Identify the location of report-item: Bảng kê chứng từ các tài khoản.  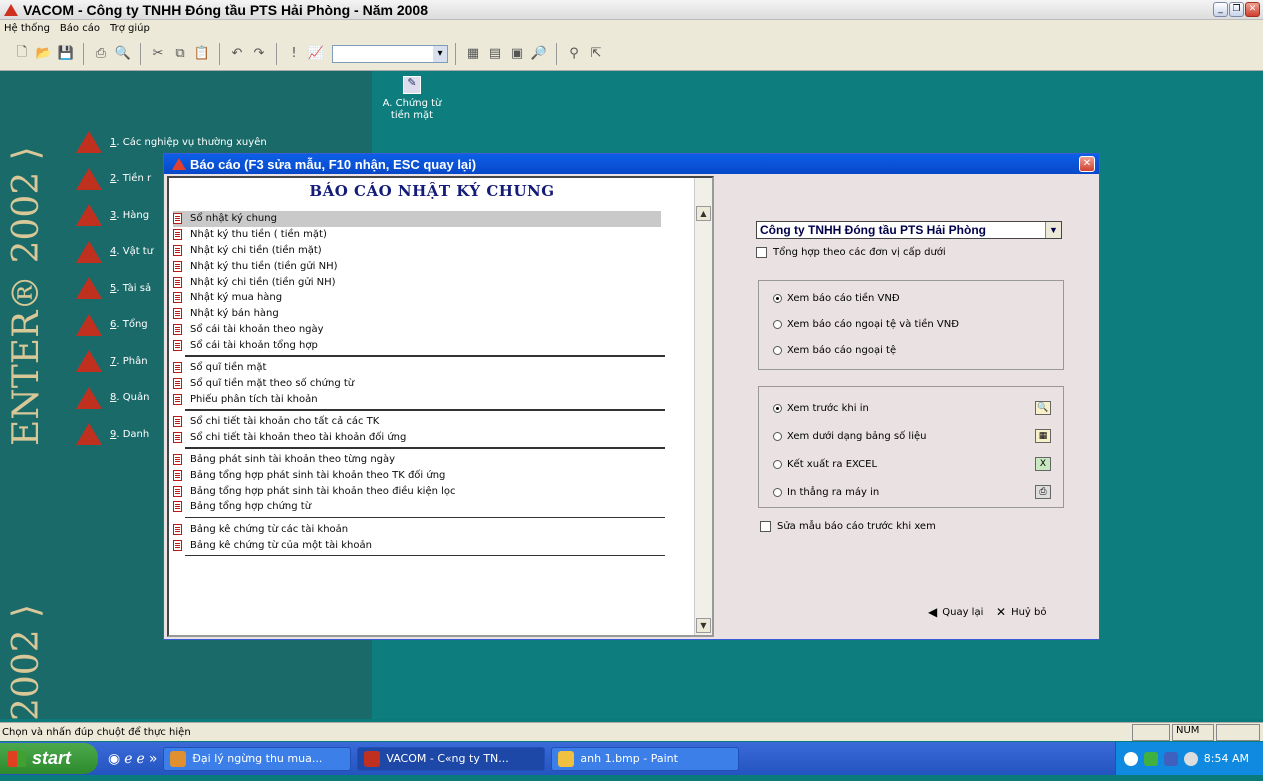
(433, 529).